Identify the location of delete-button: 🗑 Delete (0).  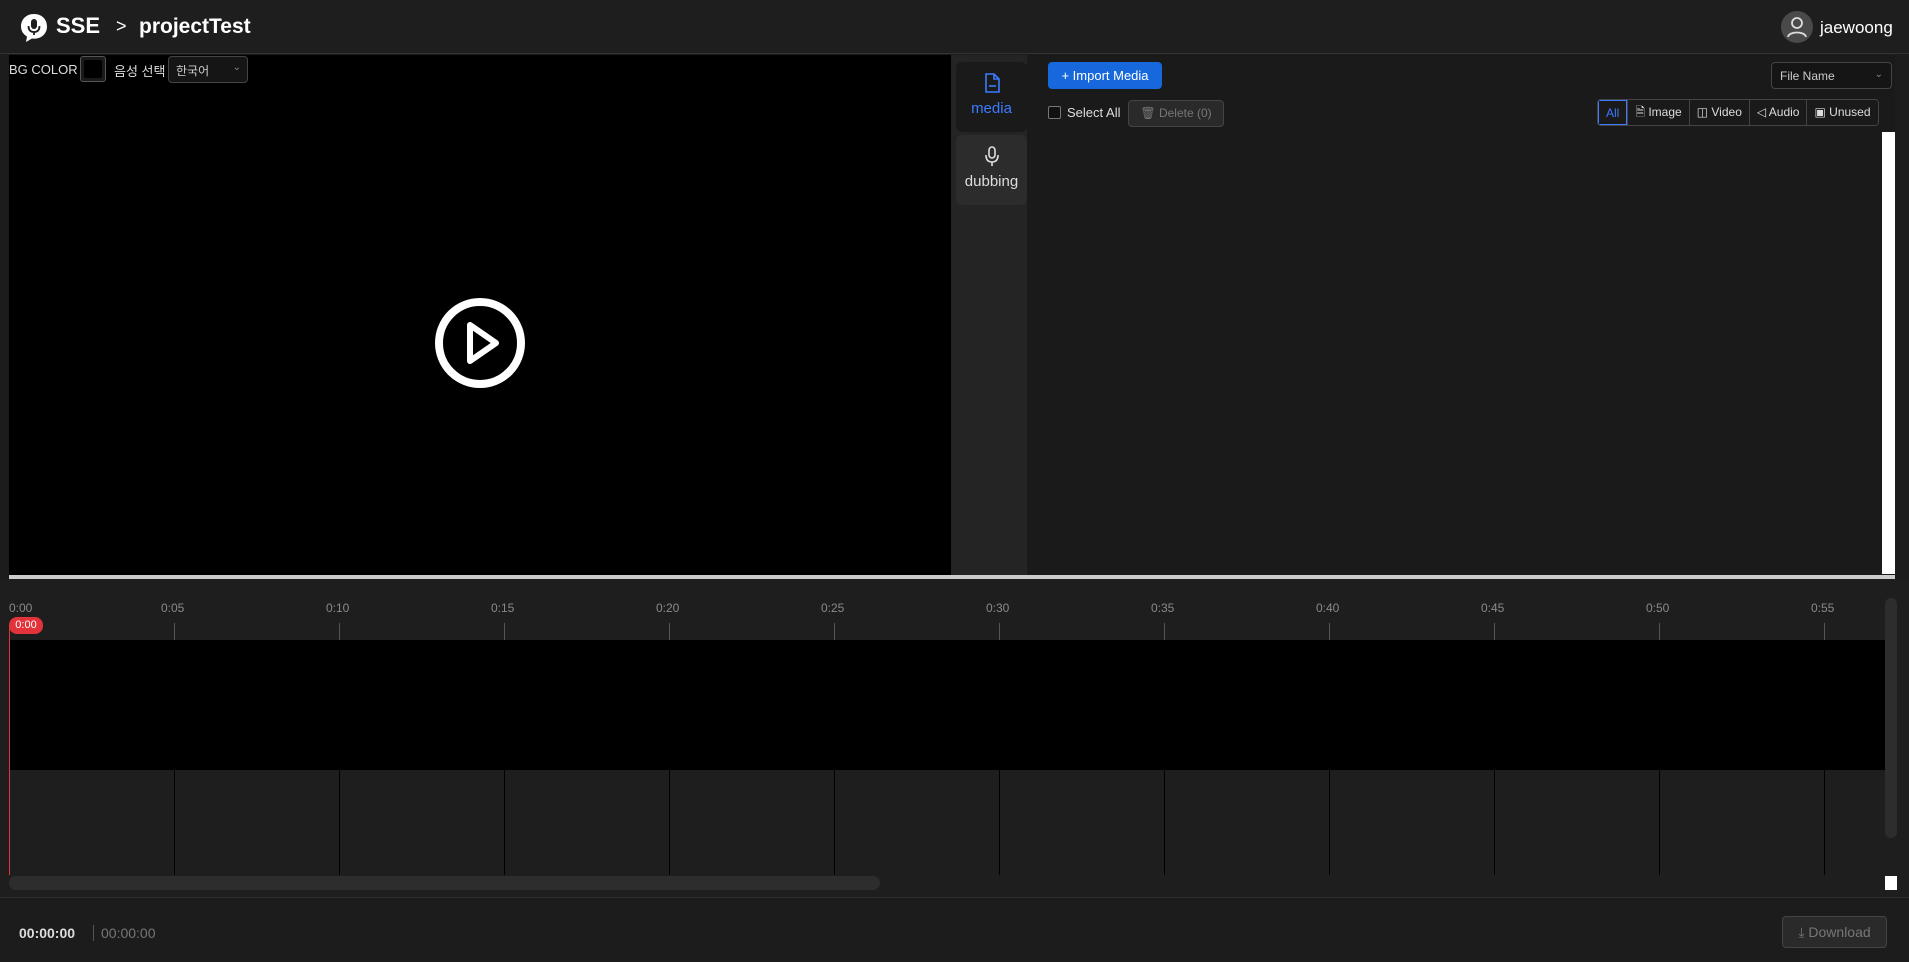
(1176, 113).